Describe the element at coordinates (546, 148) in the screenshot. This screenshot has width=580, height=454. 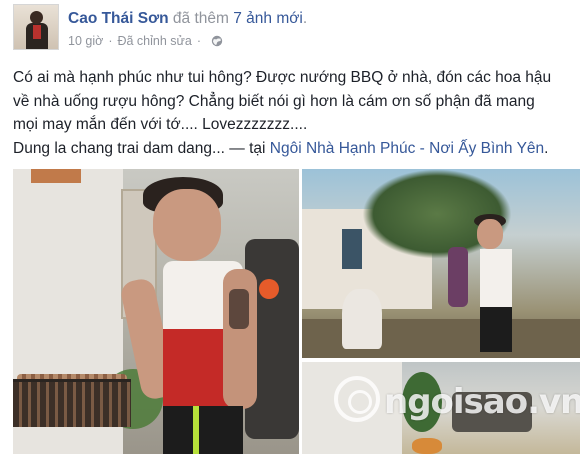
I see `tag-suffix: .` at that location.